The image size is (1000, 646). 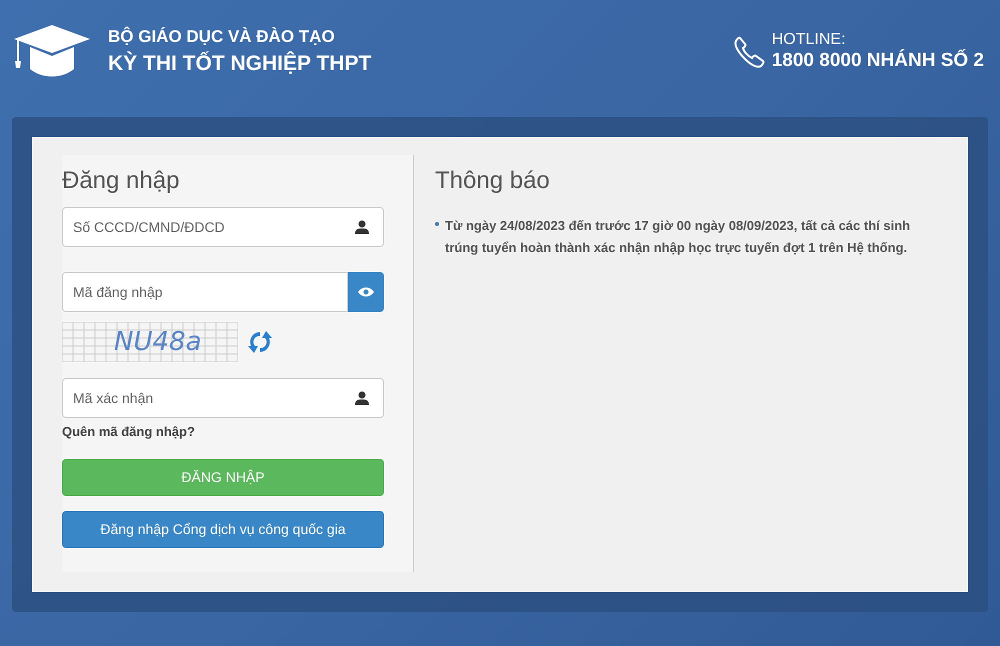 I want to click on show-password-button, so click(x=366, y=292).